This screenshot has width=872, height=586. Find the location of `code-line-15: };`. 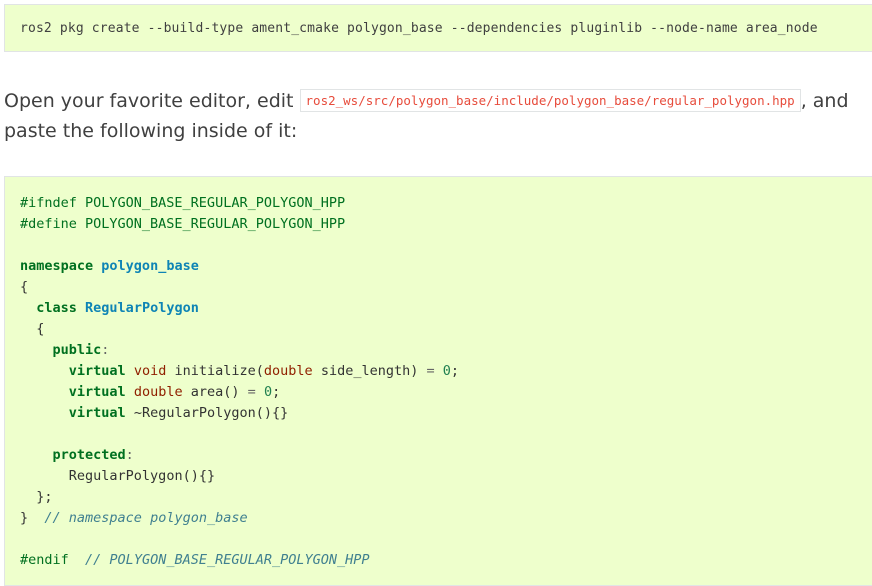

code-line-15: }; is located at coordinates (239, 497).